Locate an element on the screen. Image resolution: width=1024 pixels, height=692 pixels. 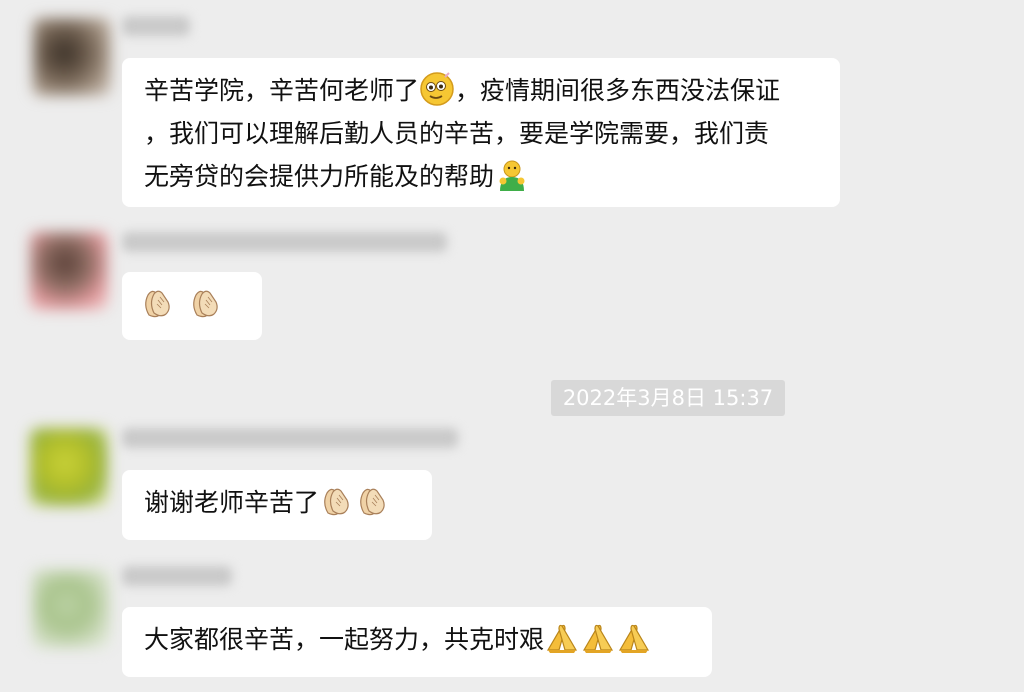
chat-bubble: 大家都很辛苦，一起努力，共克时艰 is located at coordinates (417, 642).